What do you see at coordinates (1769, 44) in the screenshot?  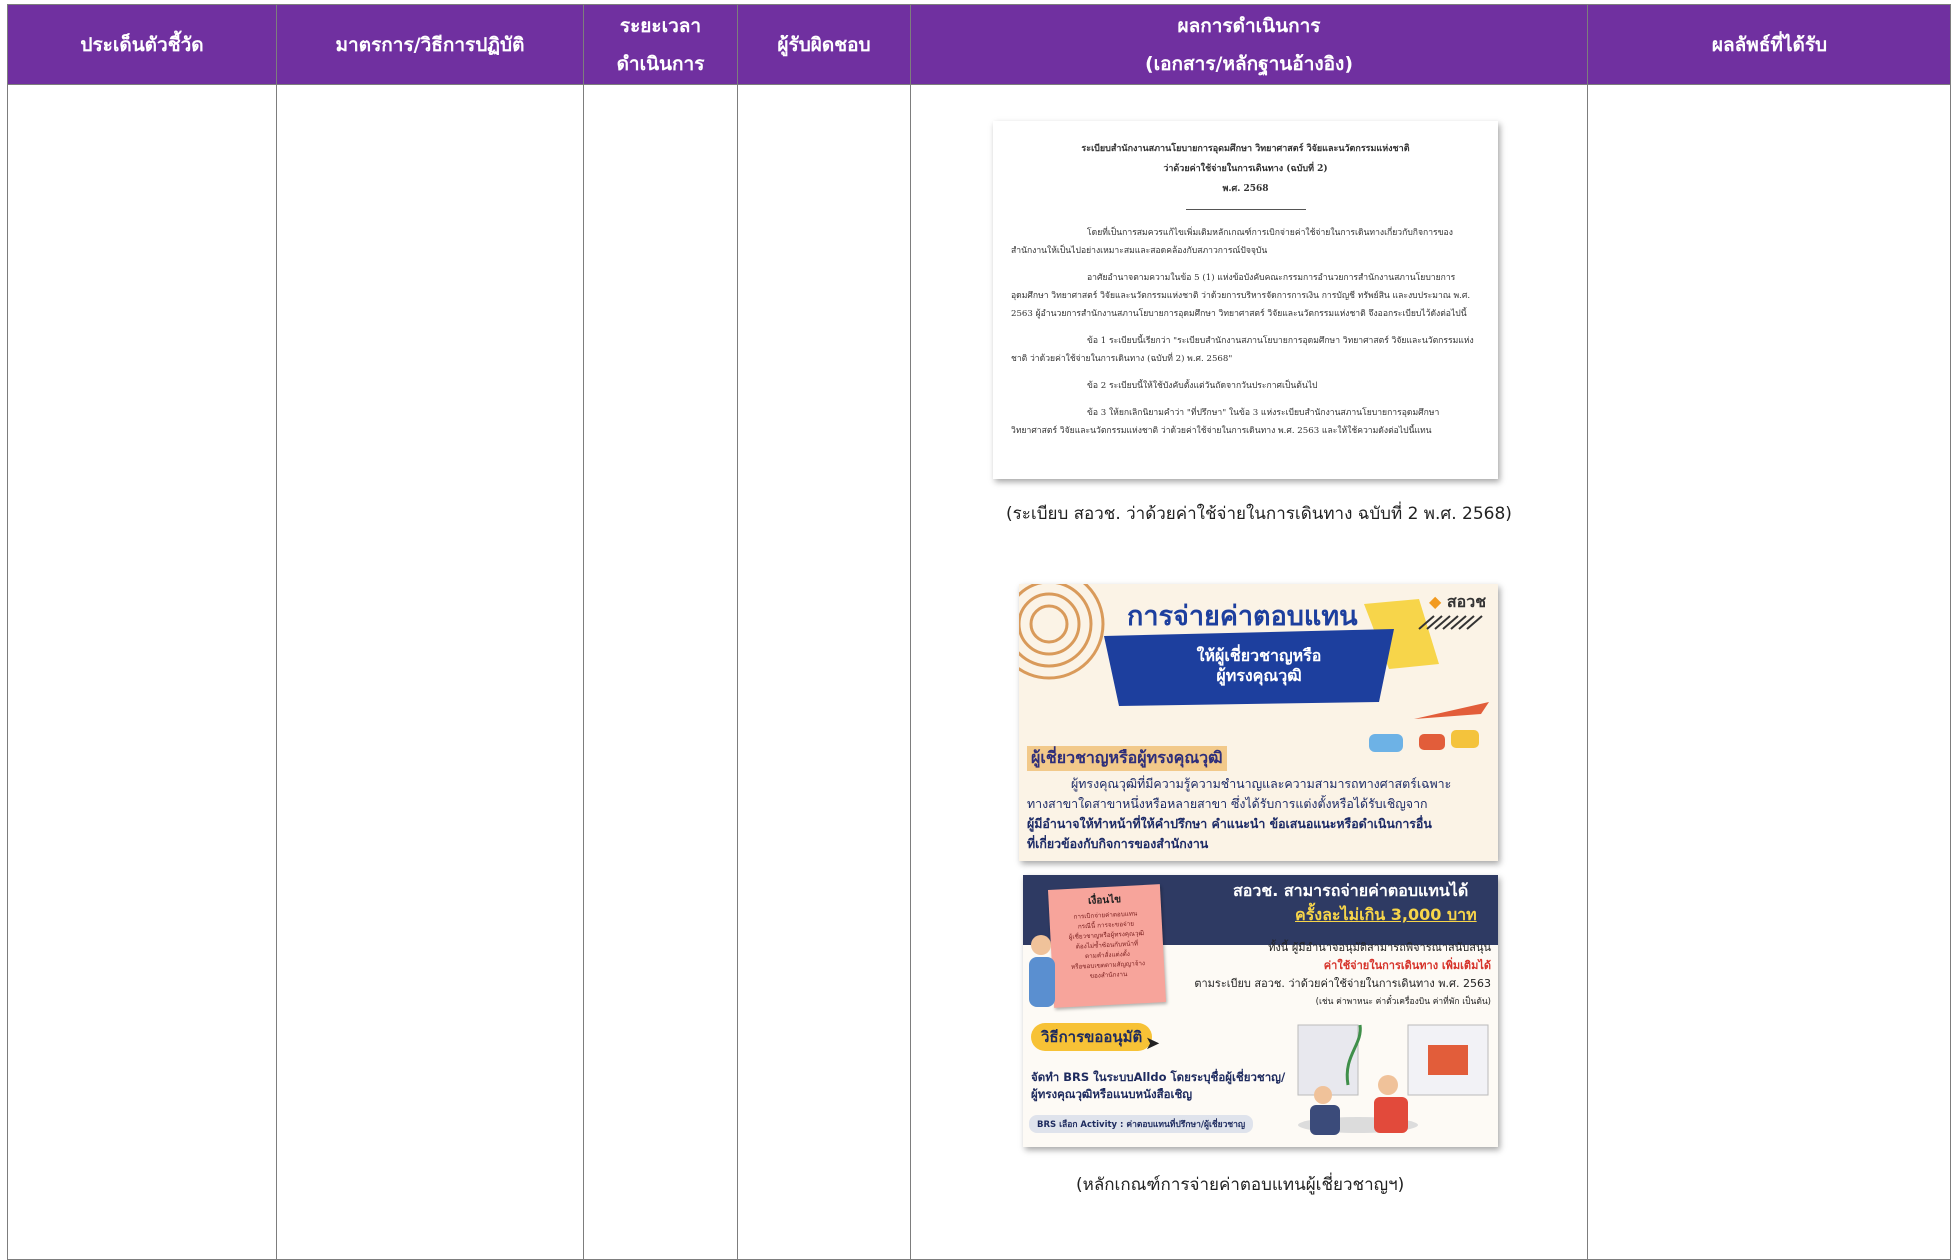 I see `header-outcomes: ผลลัพธ์ที่ได้รับ` at bounding box center [1769, 44].